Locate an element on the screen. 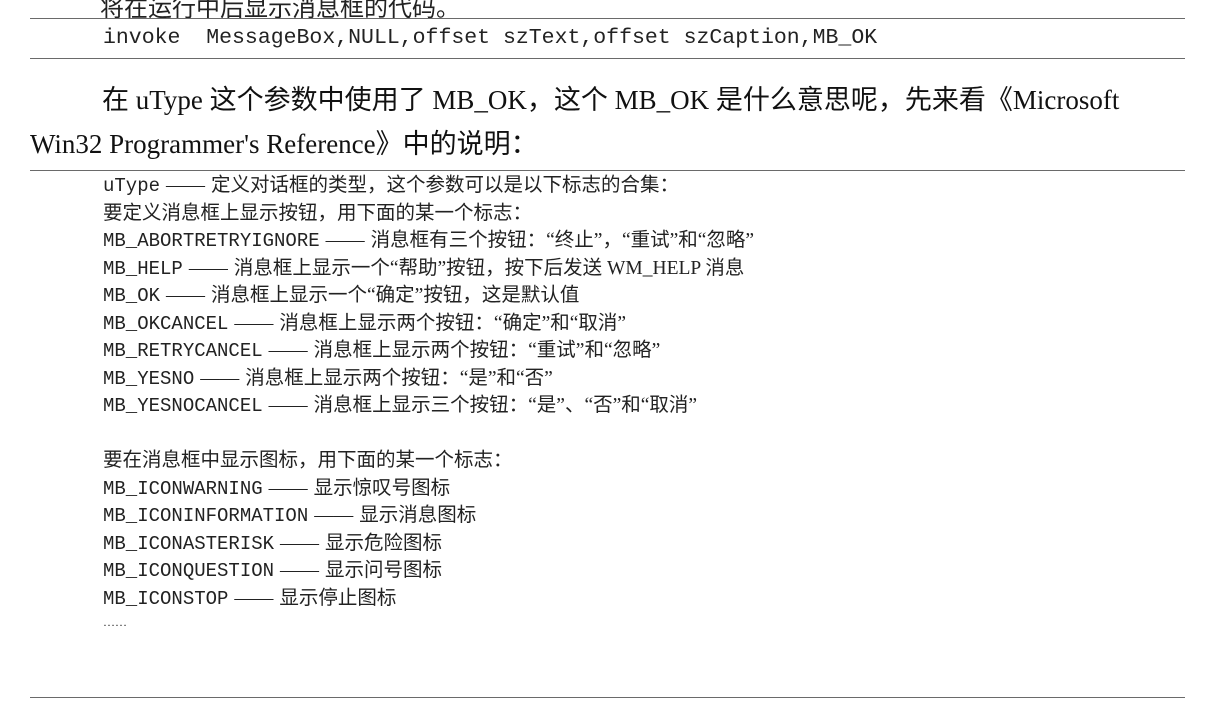 This screenshot has height=709, width=1210. reference-utype-line: uType —— 定义对话框的类型，这个参数可以是以下标志的合集： is located at coordinates (643, 186).